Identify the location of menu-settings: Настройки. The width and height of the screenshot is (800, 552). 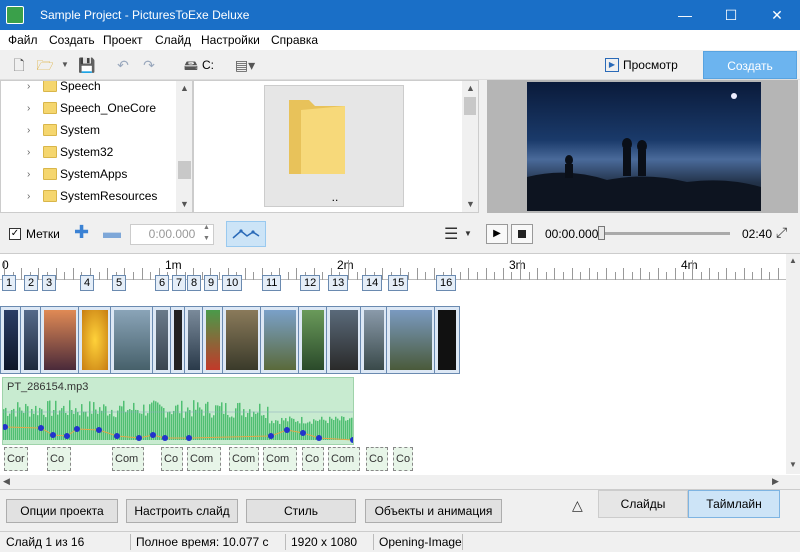
(230, 40).